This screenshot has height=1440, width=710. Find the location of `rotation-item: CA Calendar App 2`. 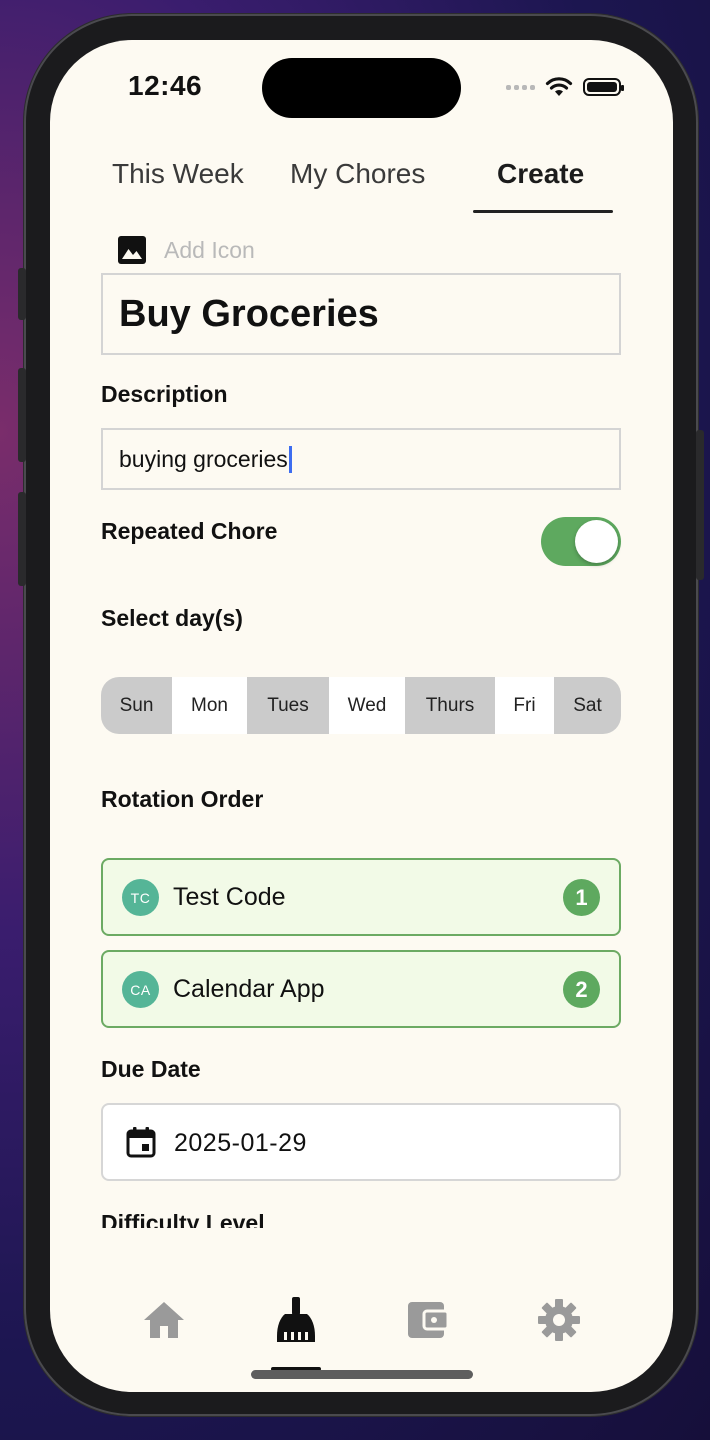

rotation-item: CA Calendar App 2 is located at coordinates (361, 989).